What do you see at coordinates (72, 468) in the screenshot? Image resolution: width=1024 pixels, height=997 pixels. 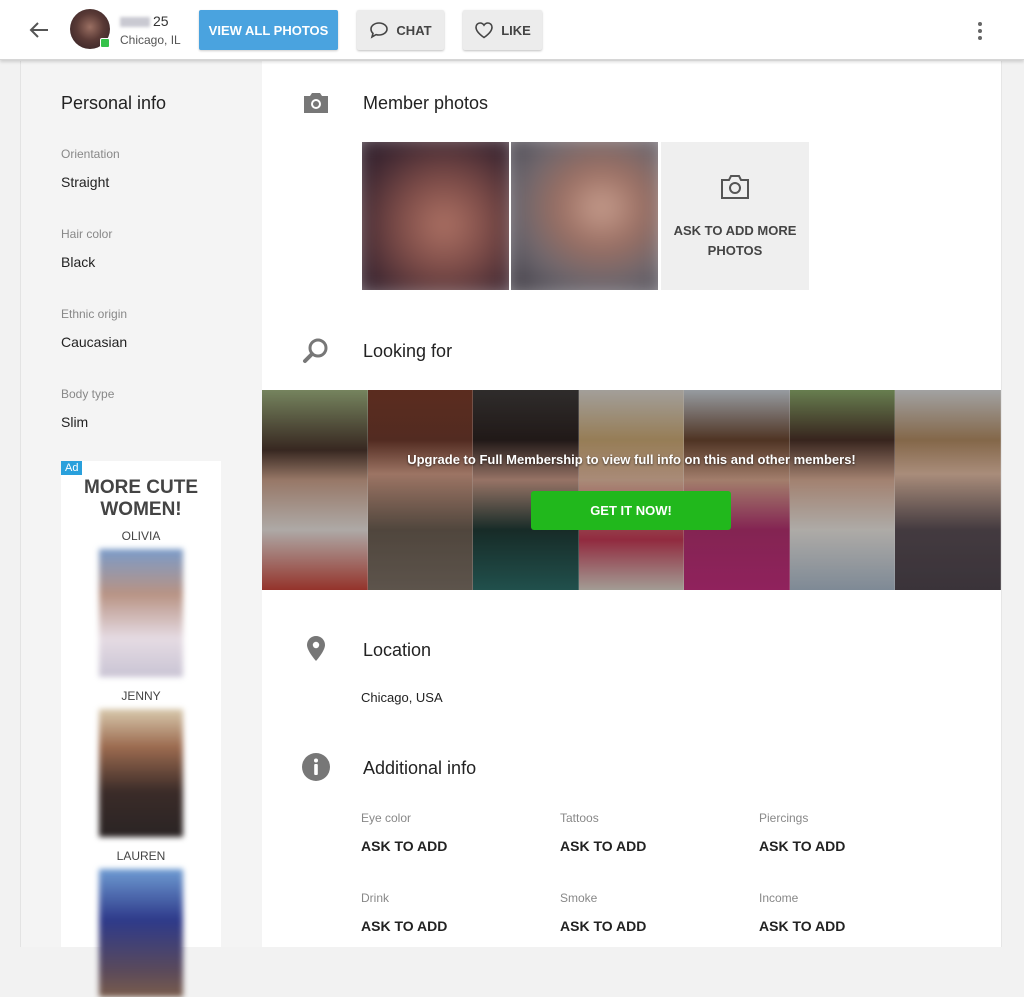 I see `ad-badge: Ad` at bounding box center [72, 468].